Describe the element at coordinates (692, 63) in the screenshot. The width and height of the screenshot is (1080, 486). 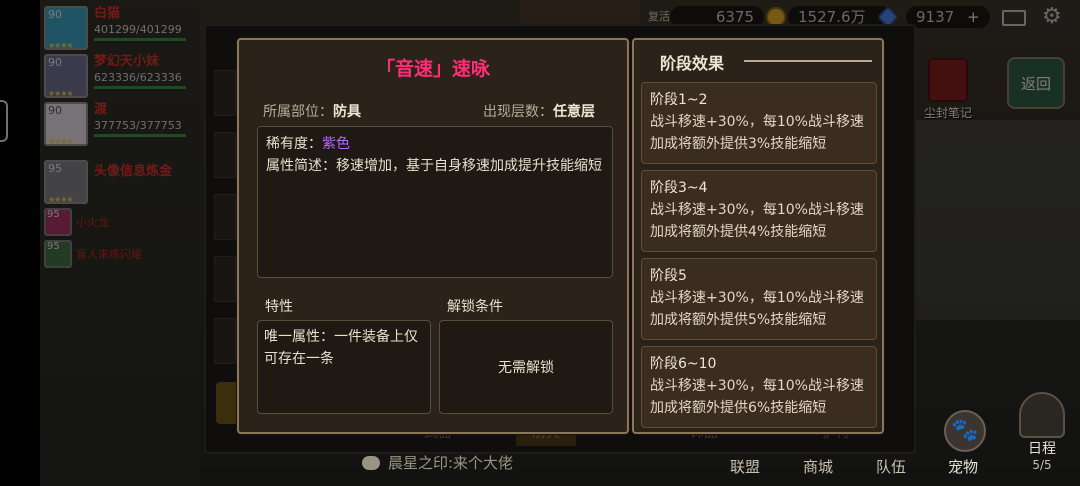
I see `stage-effects-title: 阶段效果` at that location.